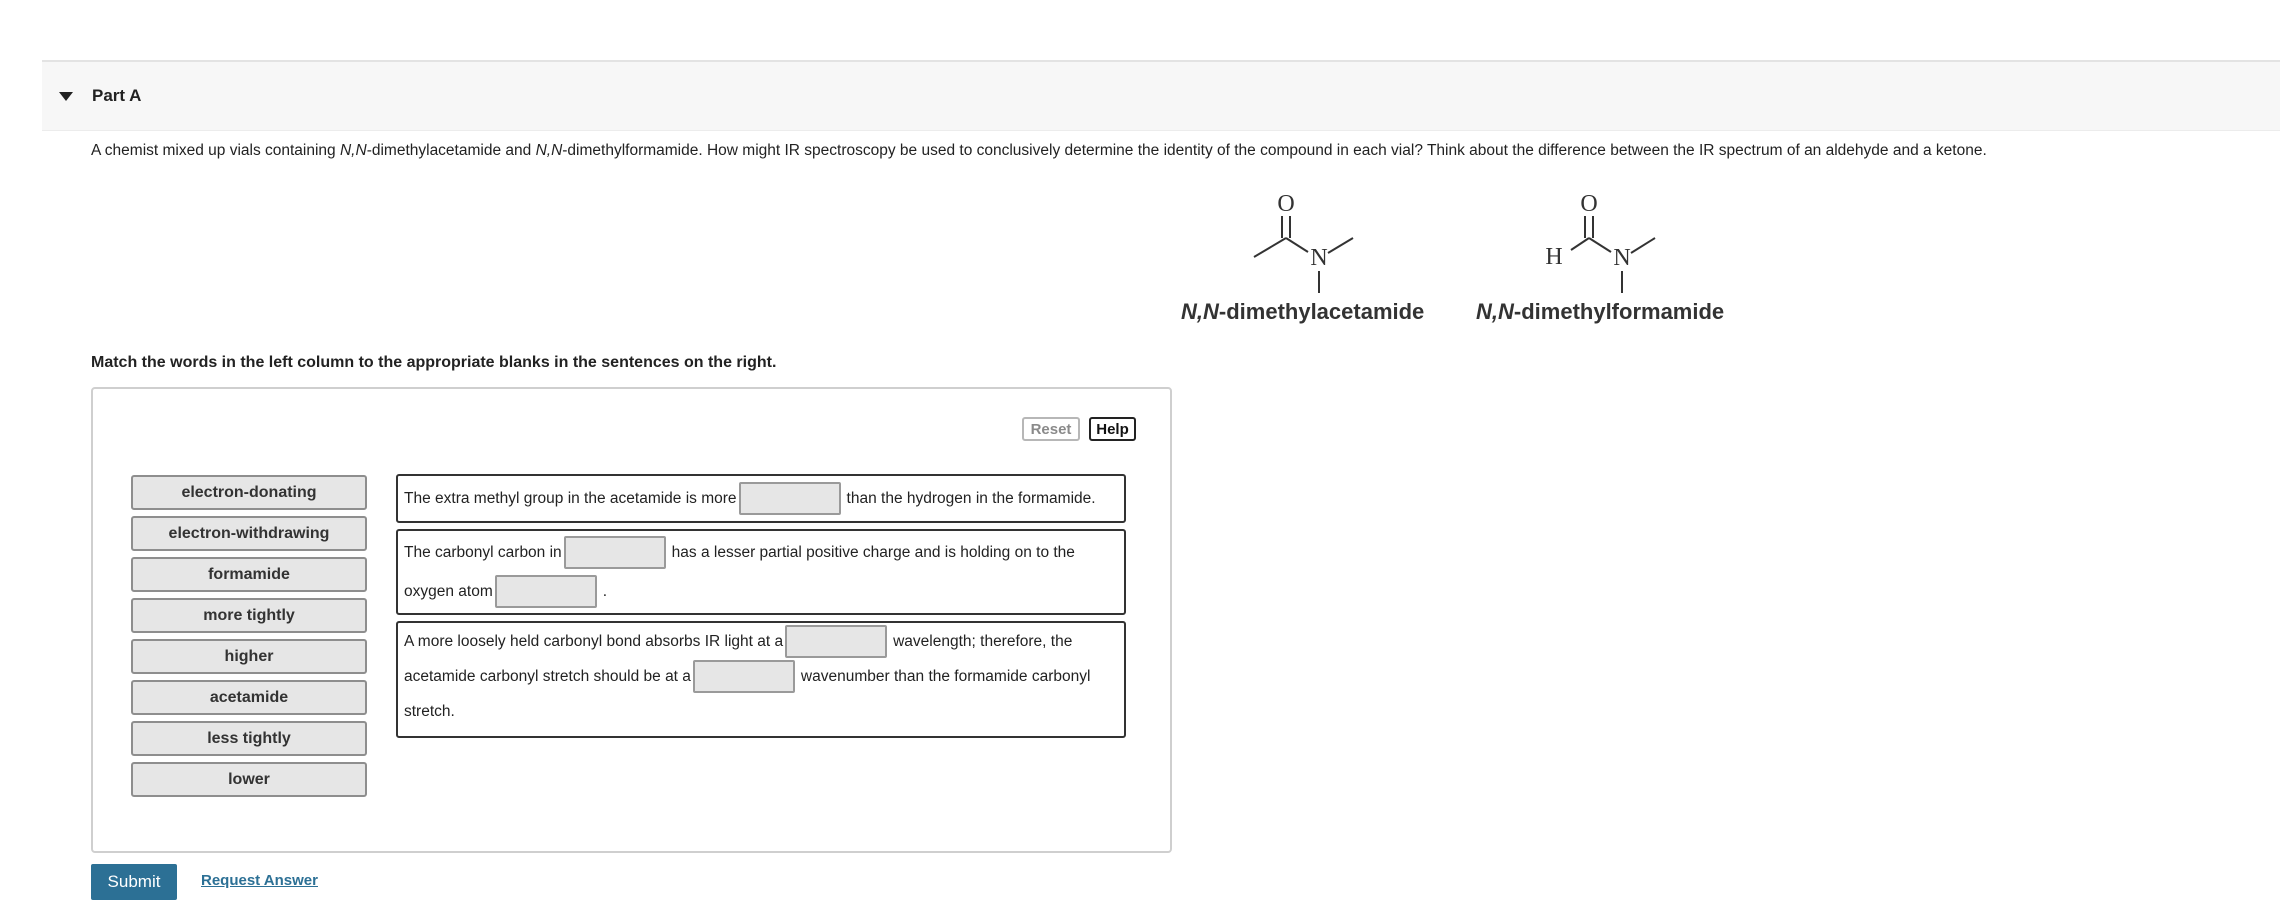 The image size is (2280, 924). I want to click on word-tile: higher, so click(249, 656).